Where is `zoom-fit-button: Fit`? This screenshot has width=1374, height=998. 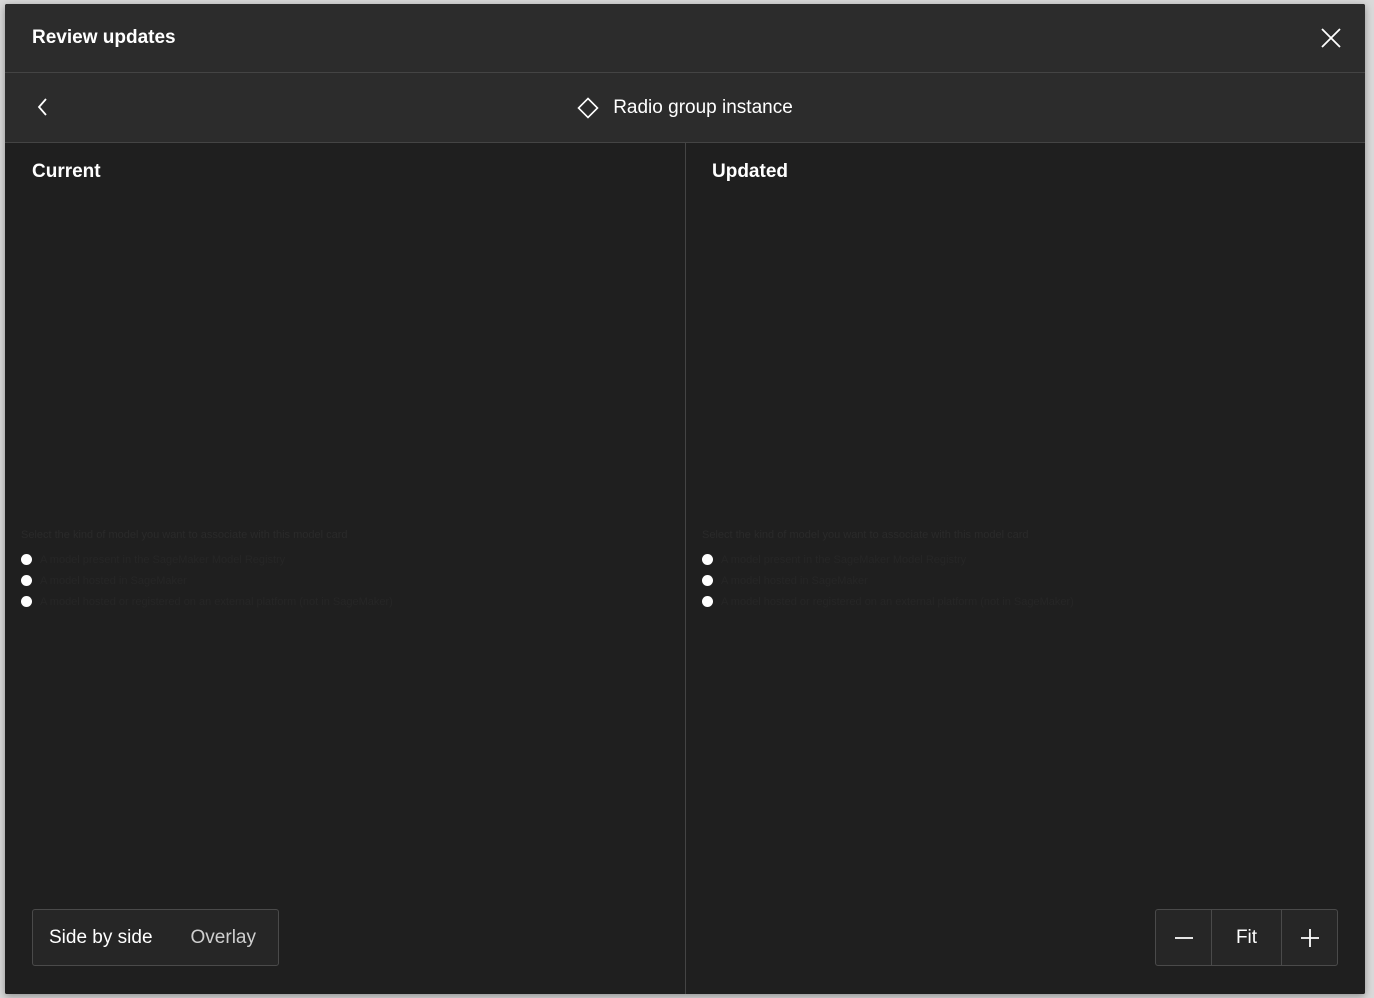
zoom-fit-button: Fit is located at coordinates (1247, 937).